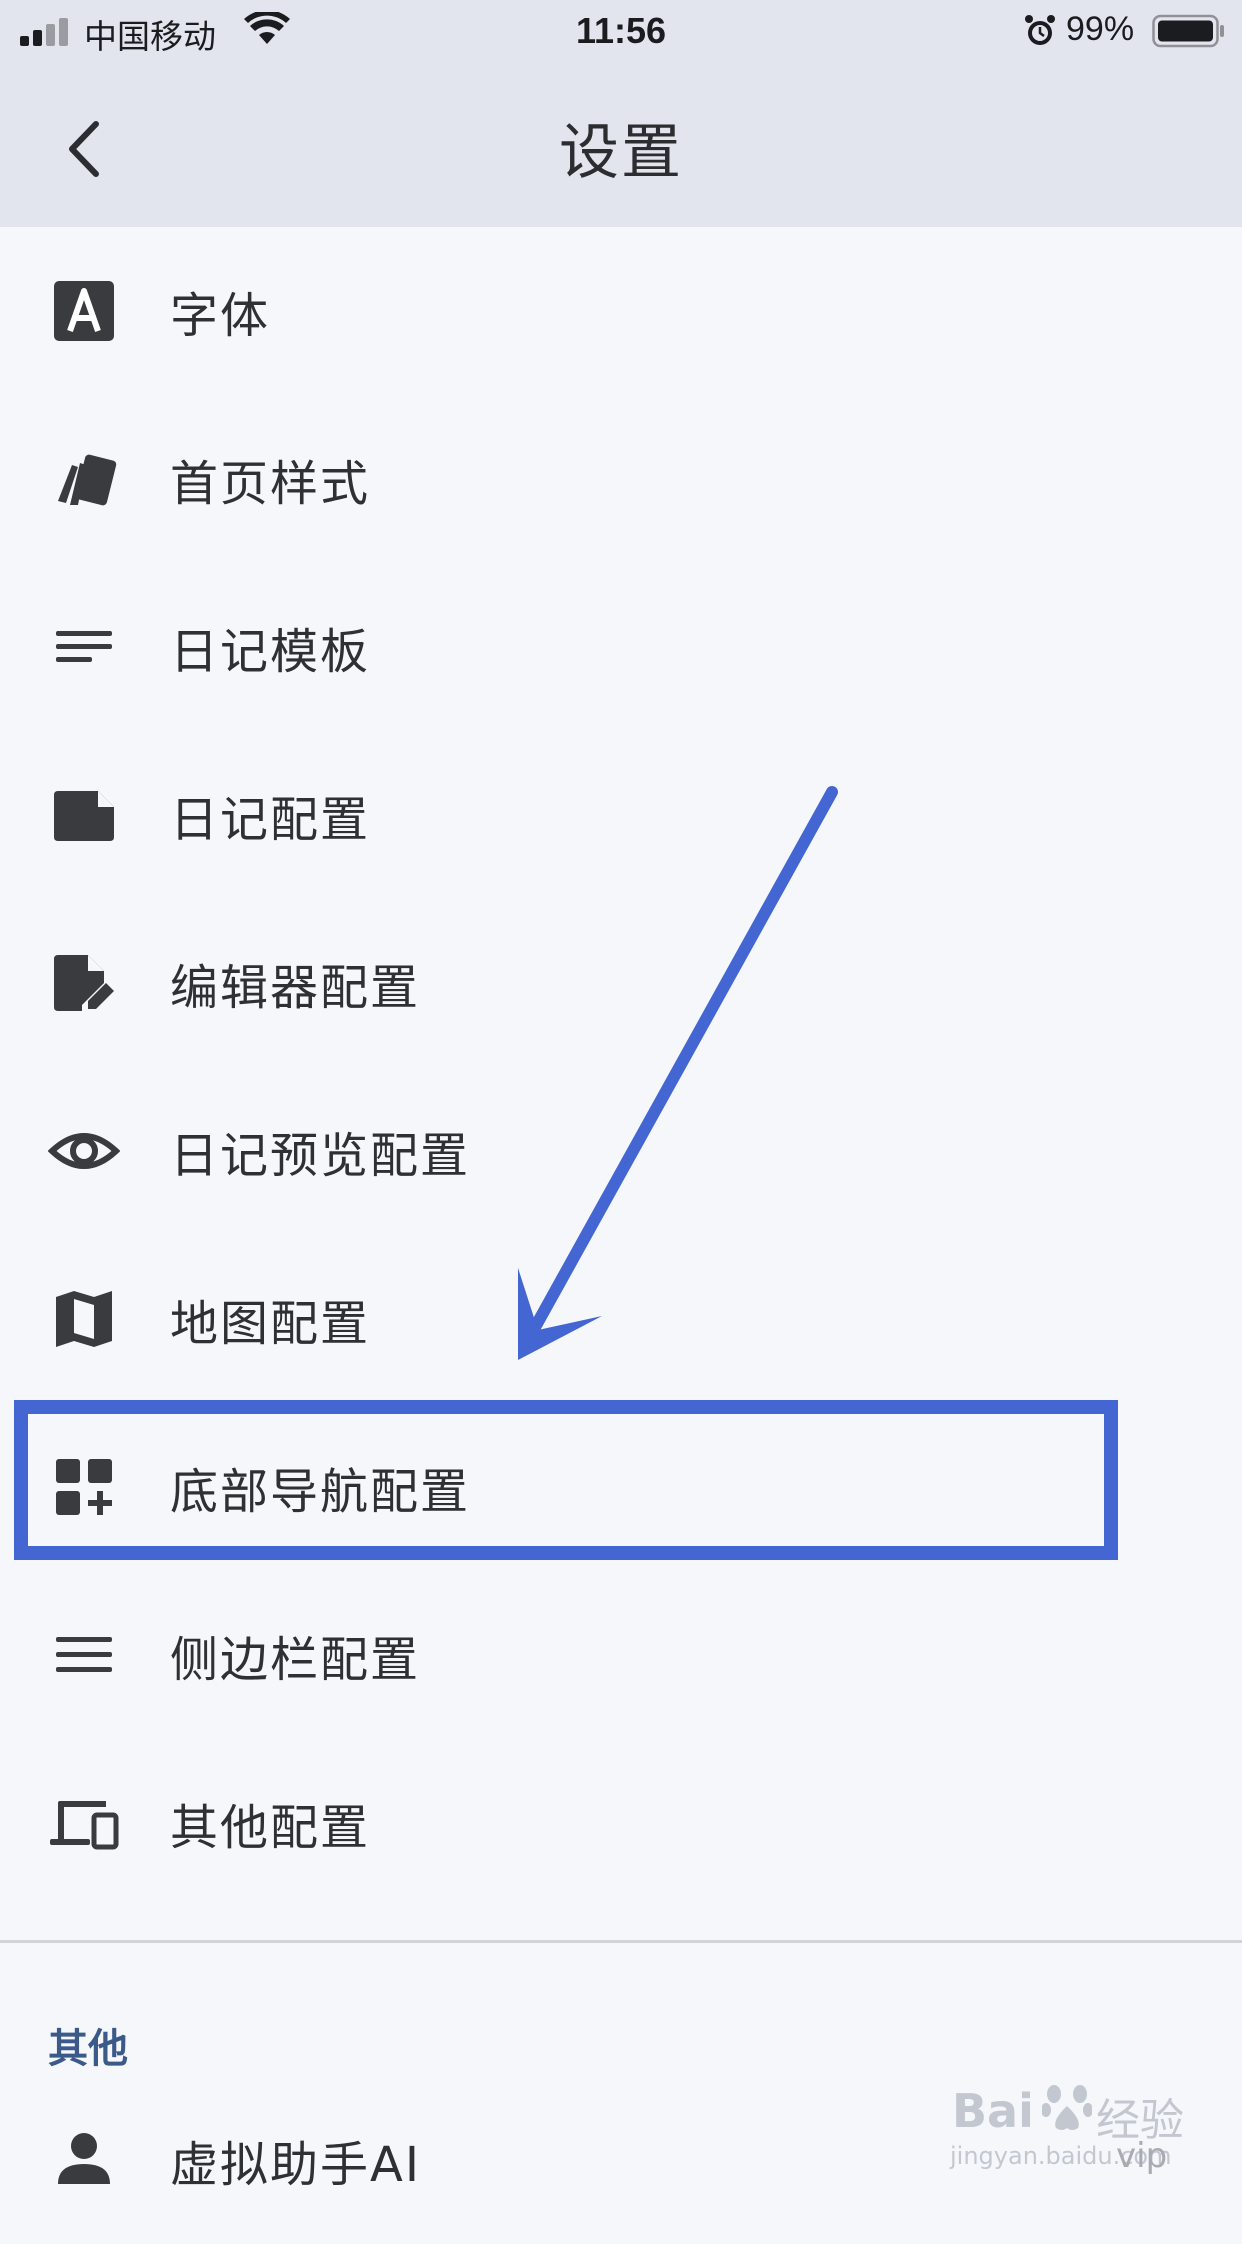  Describe the element at coordinates (84, 816) in the screenshot. I see `note-icon` at that location.